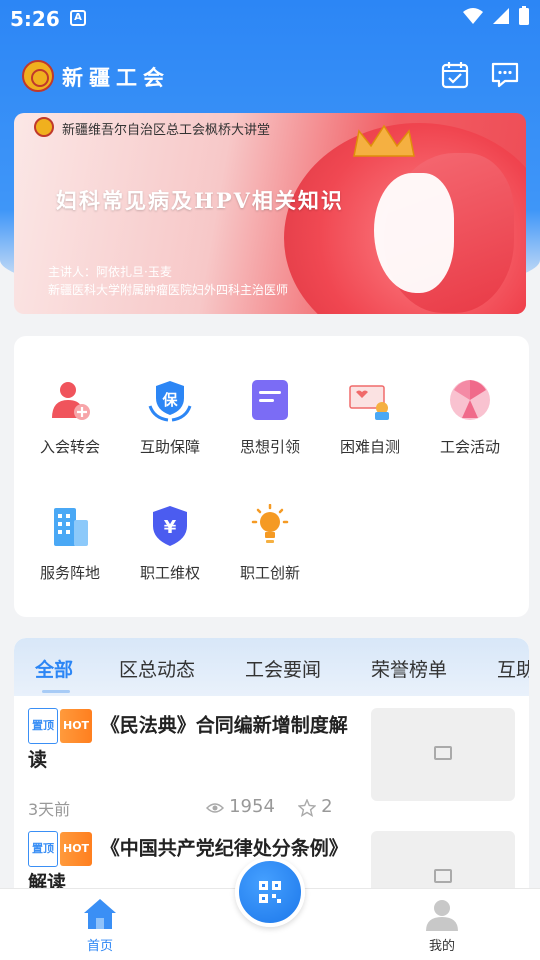  I want to click on user-add-icon, so click(71, 401).